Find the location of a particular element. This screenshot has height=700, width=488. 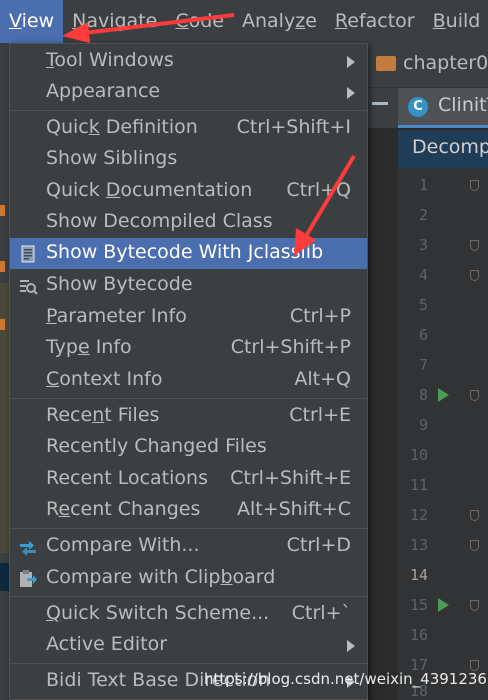

menu-item-quick-definition: Quick Definition Ctrl+Shift+I is located at coordinates (188, 128).